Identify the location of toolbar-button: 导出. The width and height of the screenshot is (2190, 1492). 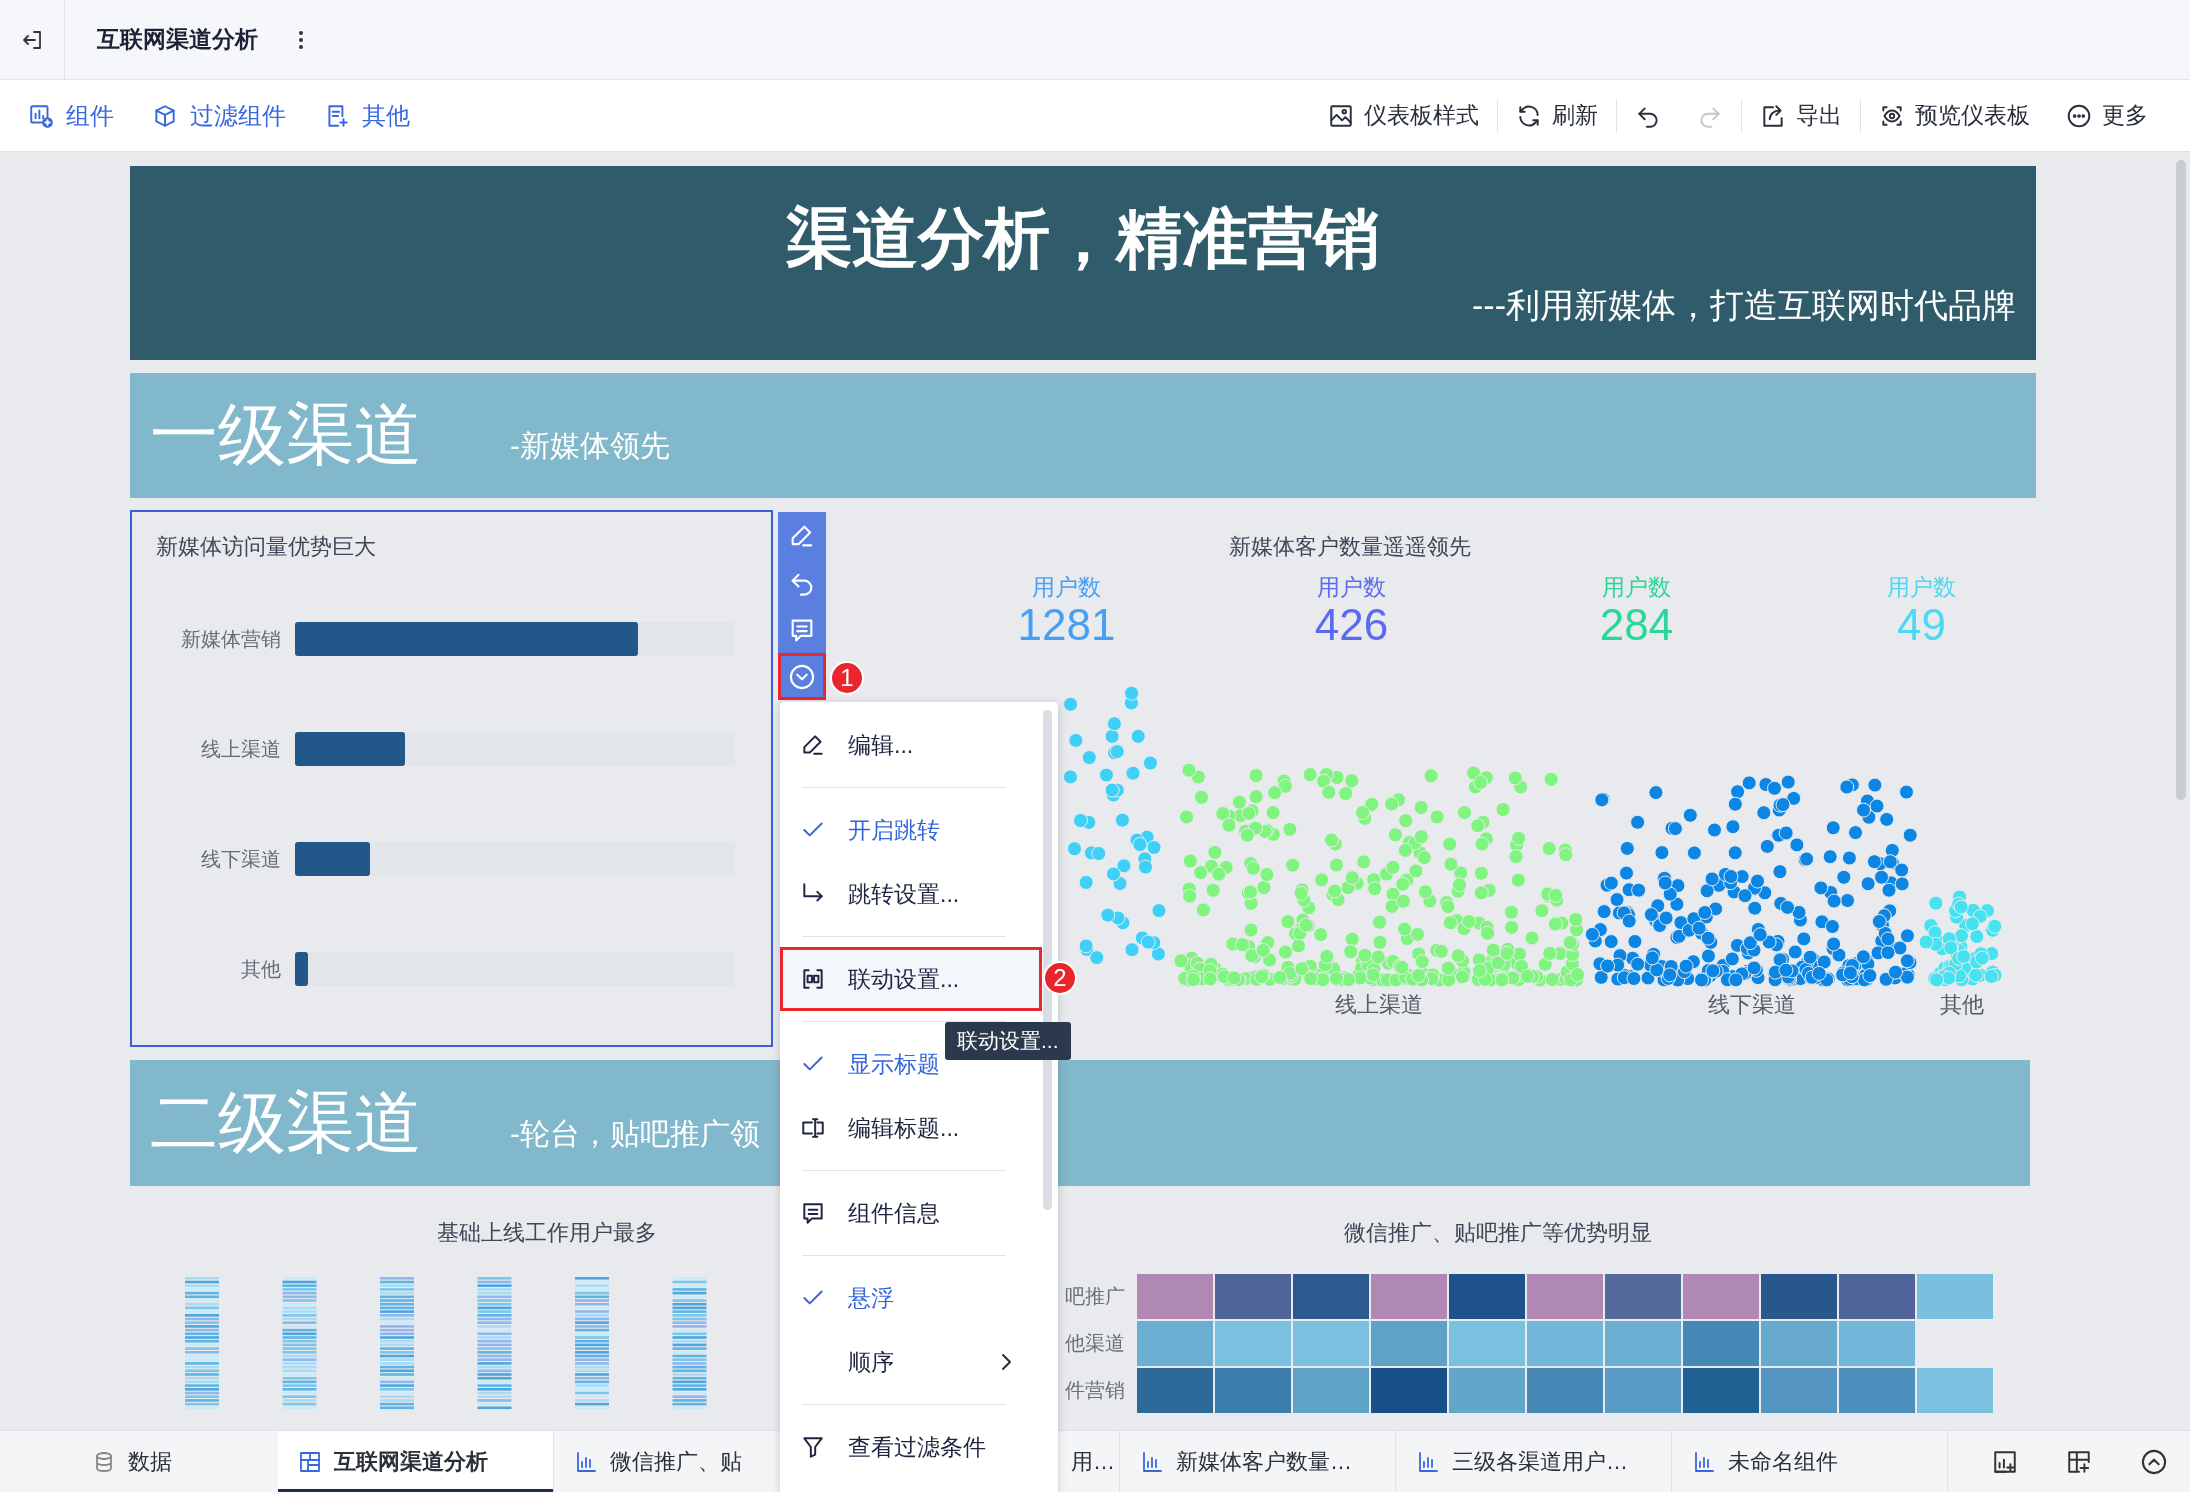
(1801, 115).